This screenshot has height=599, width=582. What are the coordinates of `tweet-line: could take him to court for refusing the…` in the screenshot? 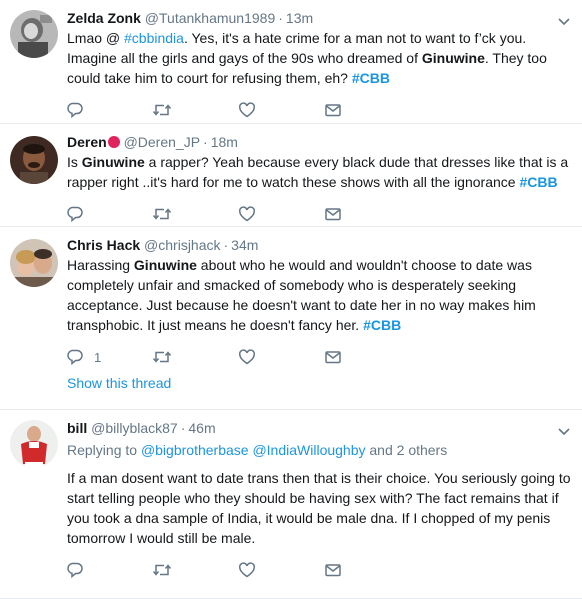 It's located at (228, 78).